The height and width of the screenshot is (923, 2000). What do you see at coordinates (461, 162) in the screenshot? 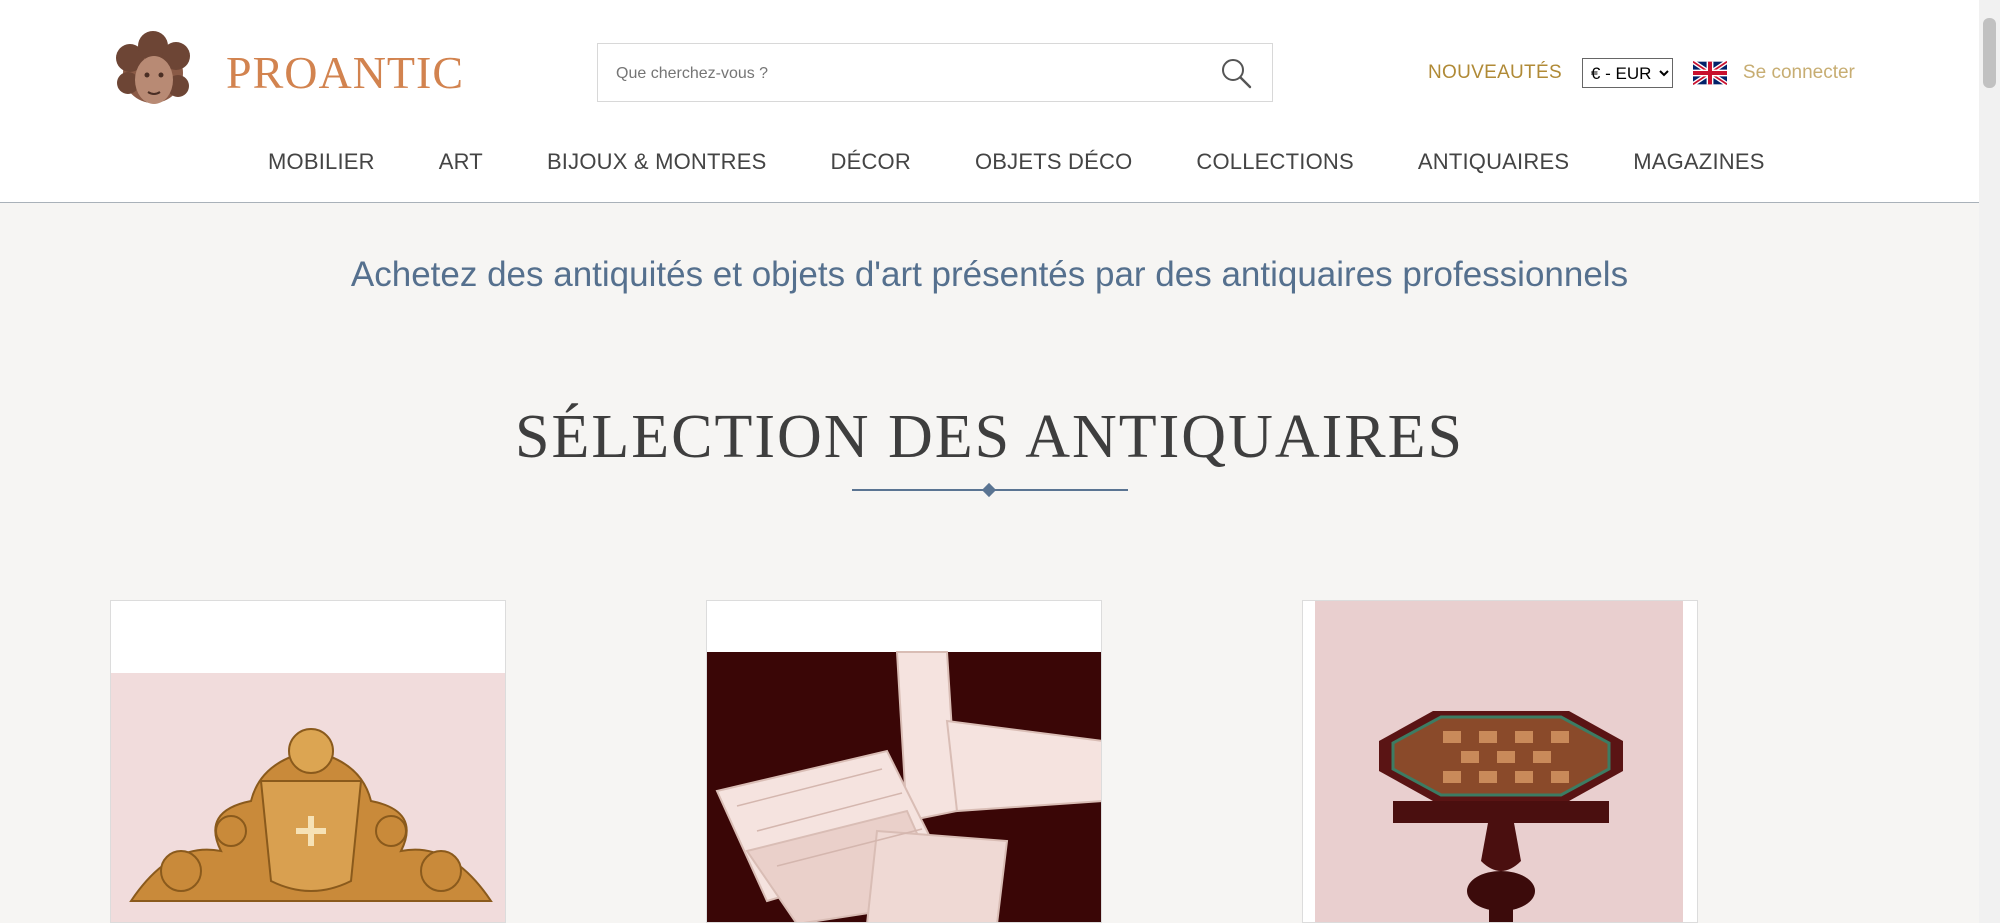
I see `nav-item-art: ART` at bounding box center [461, 162].